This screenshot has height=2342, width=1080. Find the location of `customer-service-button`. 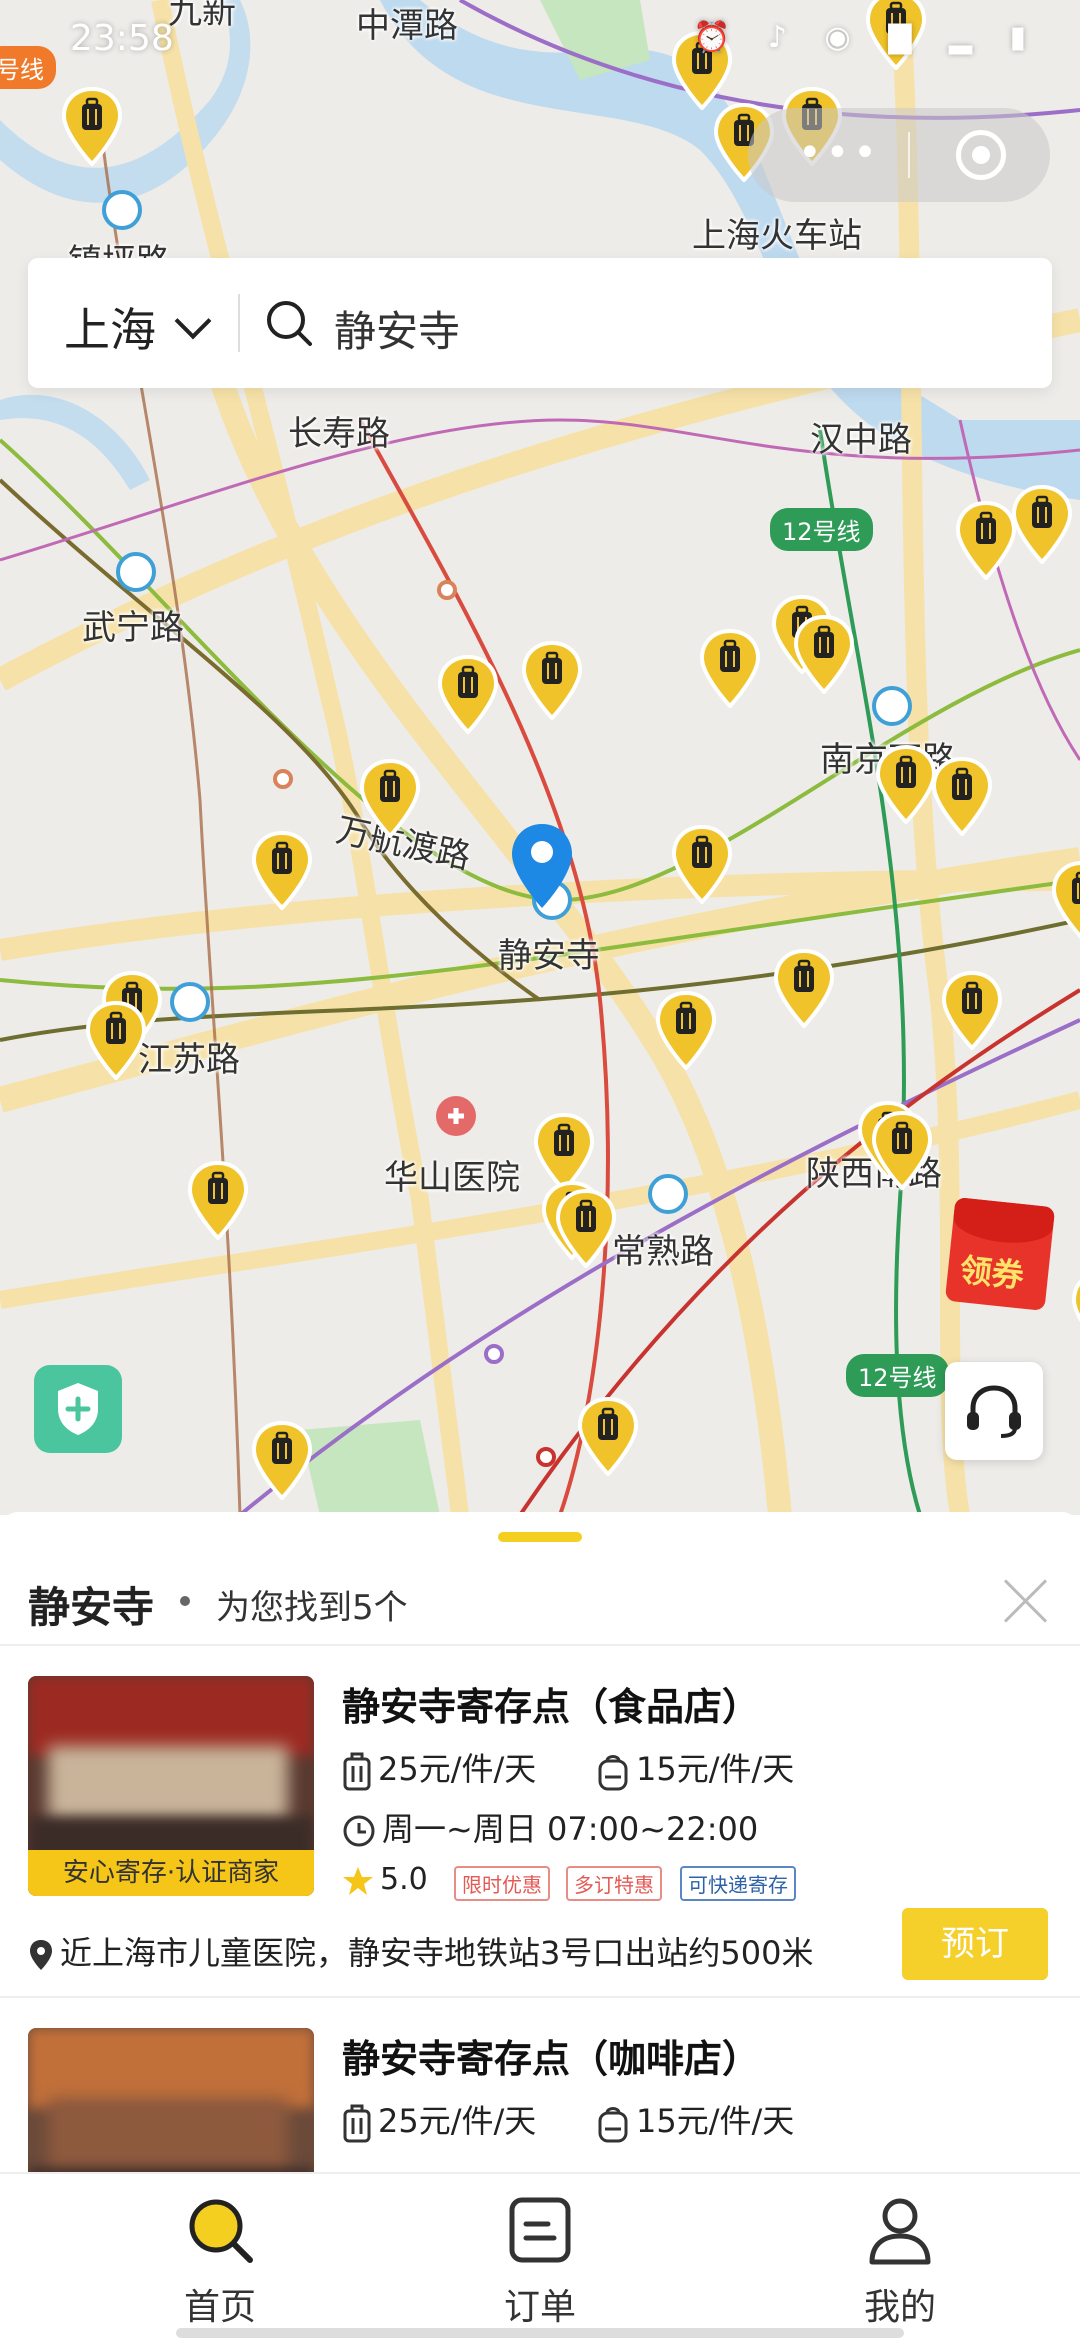

customer-service-button is located at coordinates (994, 1411).